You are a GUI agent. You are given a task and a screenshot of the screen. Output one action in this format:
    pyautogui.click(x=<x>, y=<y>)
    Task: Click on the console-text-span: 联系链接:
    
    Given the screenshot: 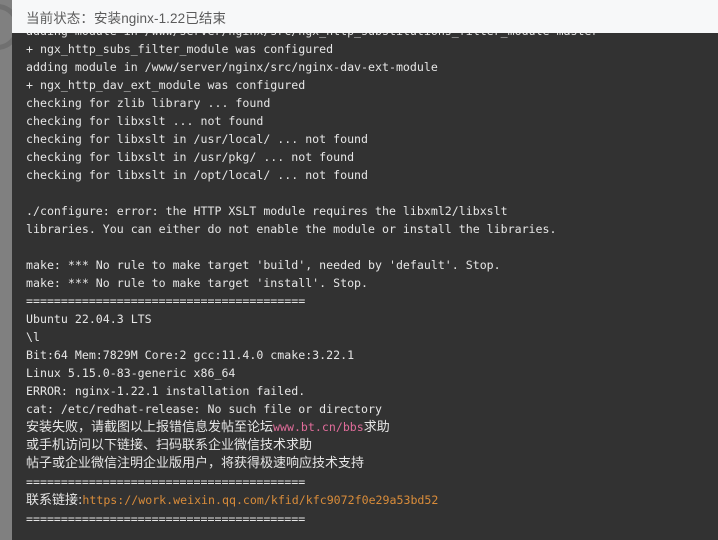 What is the action you would take?
    pyautogui.click(x=54, y=500)
    